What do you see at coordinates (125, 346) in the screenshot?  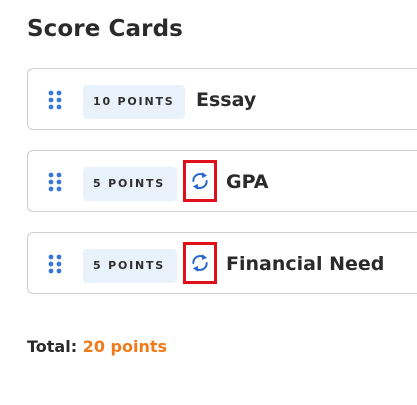 I see `total-value: 20 points` at bounding box center [125, 346].